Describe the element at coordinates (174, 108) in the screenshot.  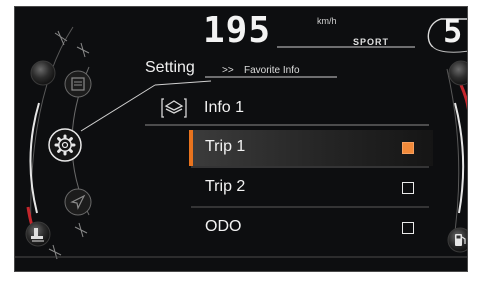
I see `layers-icon` at that location.